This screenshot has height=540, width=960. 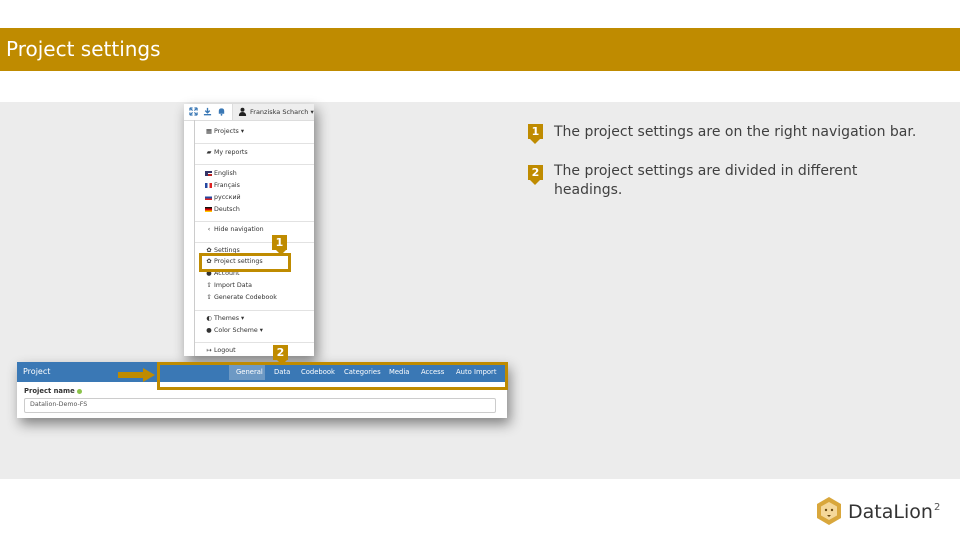 What do you see at coordinates (80, 391) in the screenshot?
I see `info-icon` at bounding box center [80, 391].